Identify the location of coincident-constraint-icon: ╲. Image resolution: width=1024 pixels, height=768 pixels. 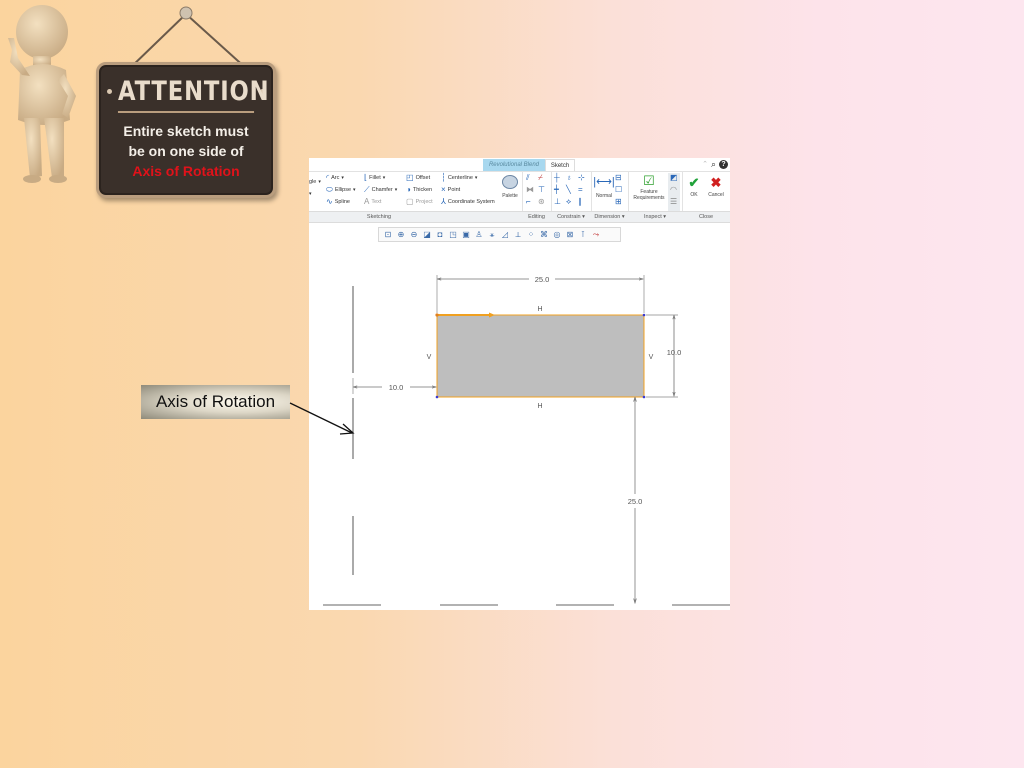
(568, 189).